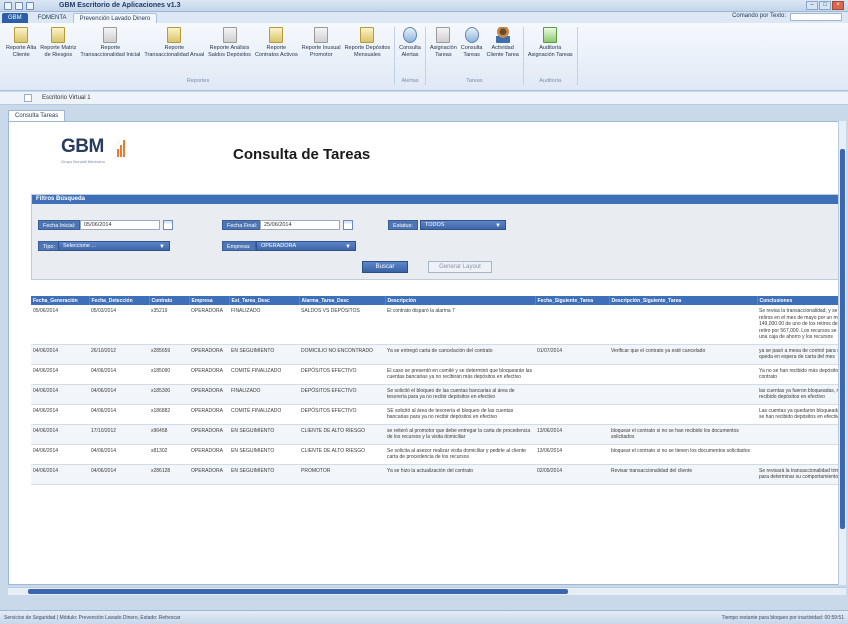 This screenshot has height=624, width=848. Describe the element at coordinates (93, 150) in the screenshot. I see `company-logo: GBM Grupo Bursátil Mexicano` at that location.